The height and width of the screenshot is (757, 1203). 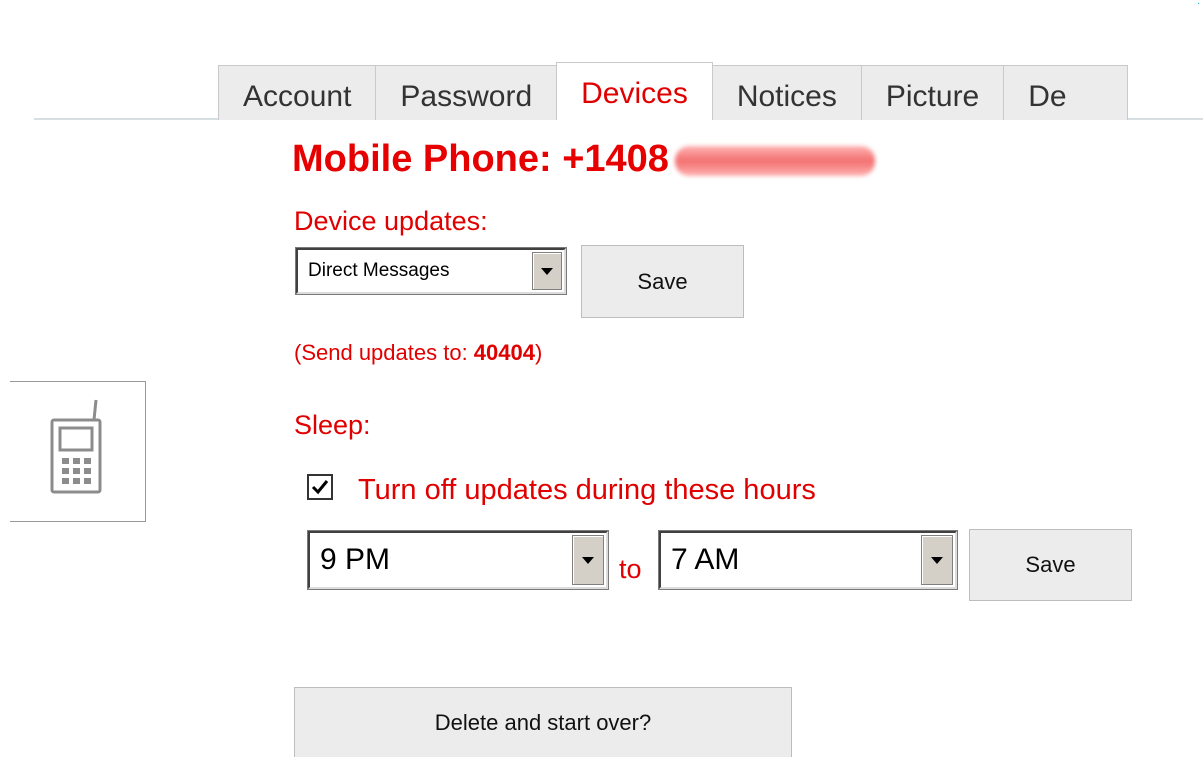 I want to click on sleep-label: Sleep:, so click(x=332, y=425).